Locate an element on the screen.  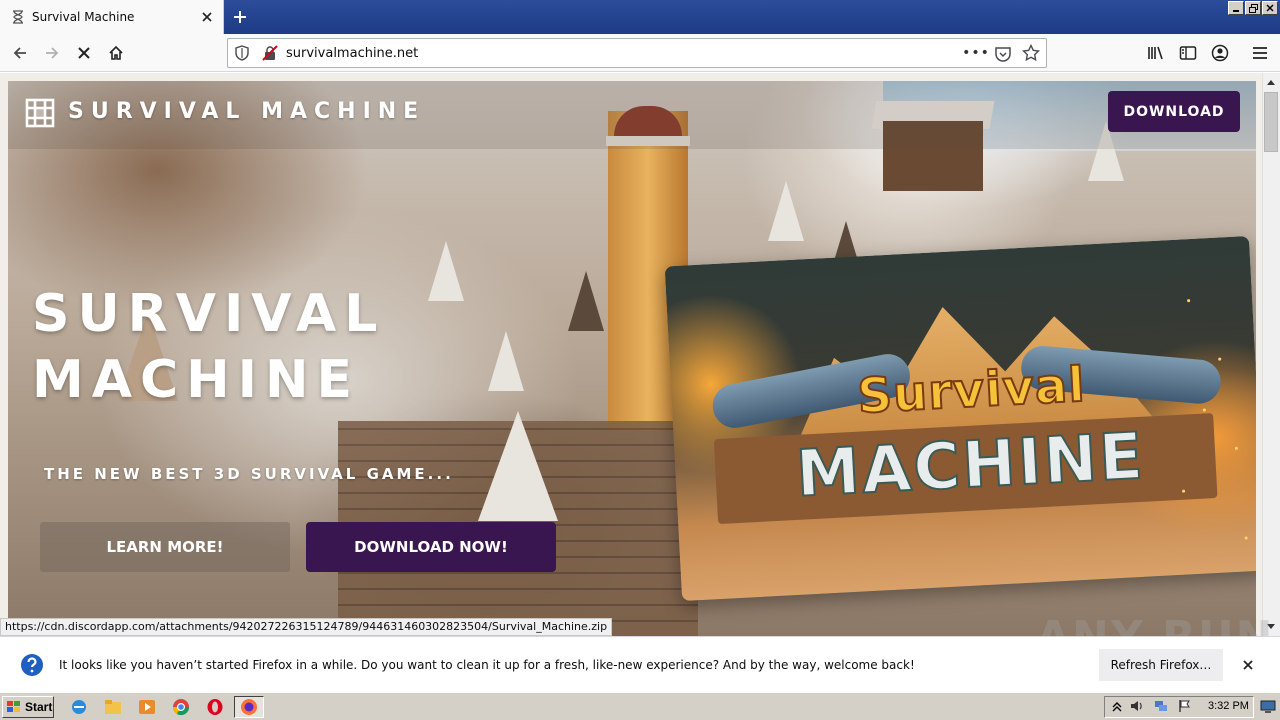
header-download-button: DOWNLOAD is located at coordinates (1174, 111).